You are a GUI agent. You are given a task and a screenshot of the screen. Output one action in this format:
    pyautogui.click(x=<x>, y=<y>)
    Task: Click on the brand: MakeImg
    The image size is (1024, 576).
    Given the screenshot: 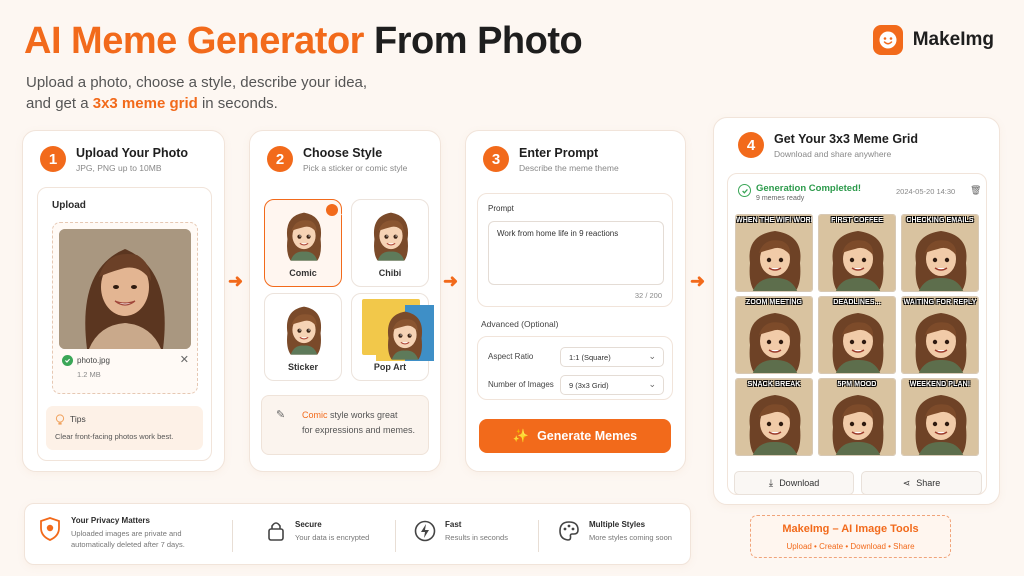 What is the action you would take?
    pyautogui.click(x=933, y=40)
    